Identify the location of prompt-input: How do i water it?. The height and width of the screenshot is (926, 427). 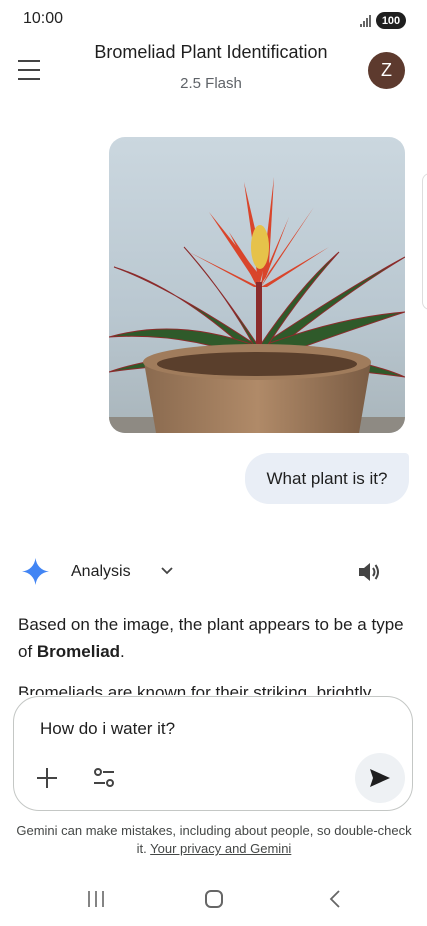
(107, 729).